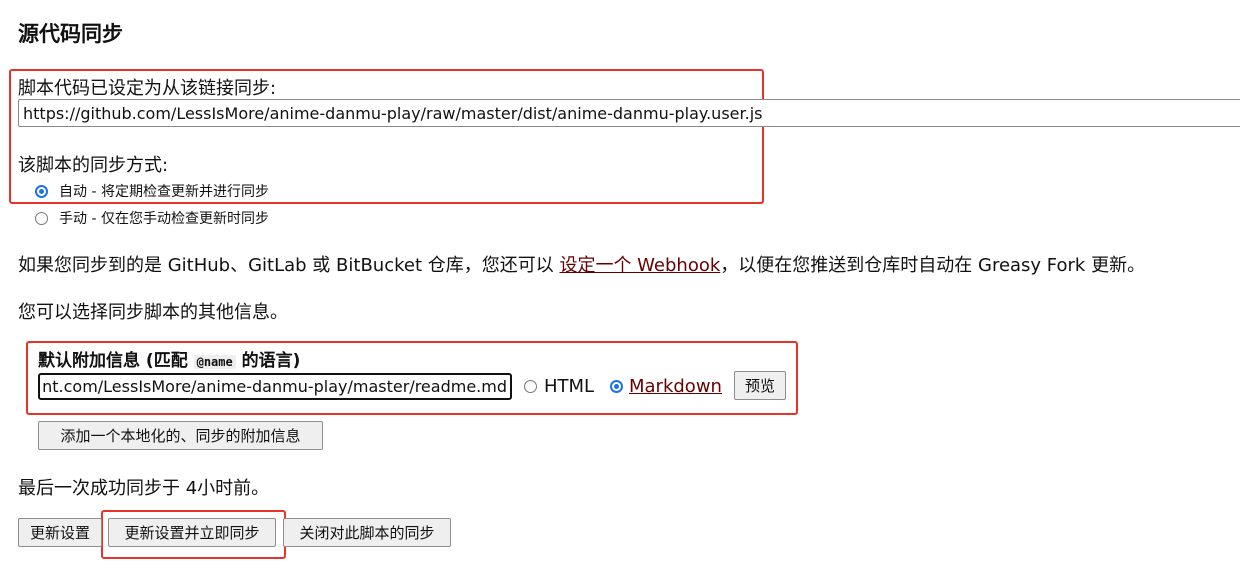 The width and height of the screenshot is (1240, 575). I want to click on sync-mode-manual-option: 手动 - 仅在您手动检查更新时同步, so click(152, 218).